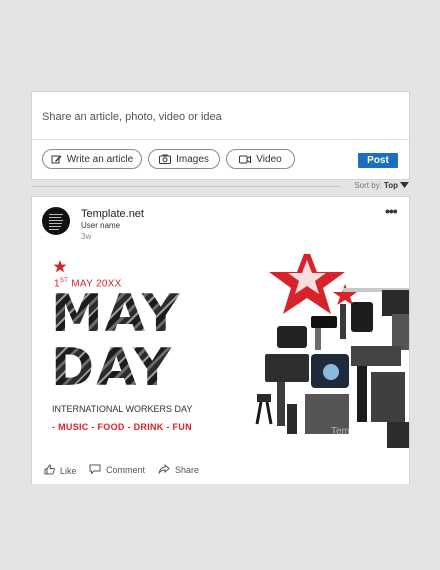 The height and width of the screenshot is (570, 440). What do you see at coordinates (165, 159) in the screenshot?
I see `camera-icon` at bounding box center [165, 159].